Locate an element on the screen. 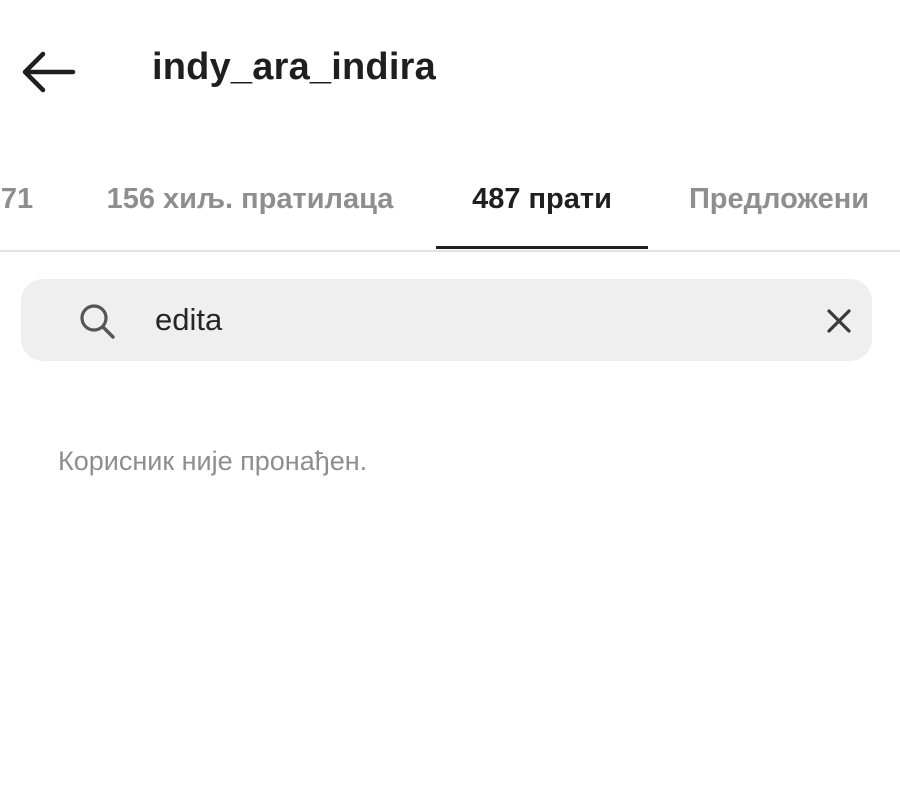  clear-search-button is located at coordinates (839, 321).